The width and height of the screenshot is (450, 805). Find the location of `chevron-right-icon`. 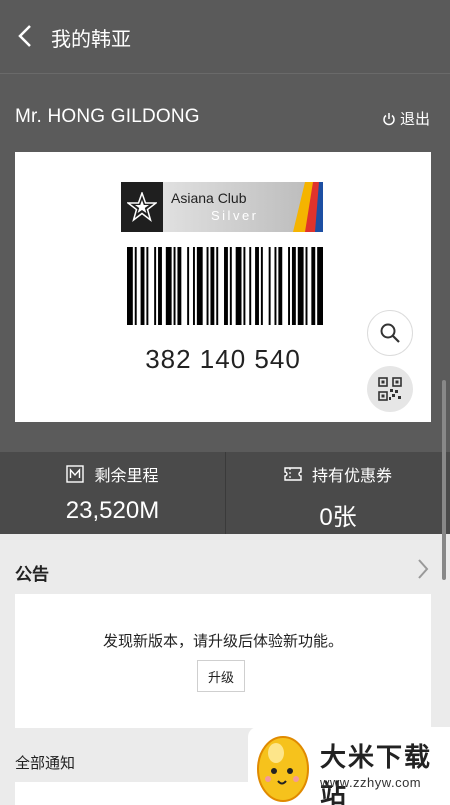

chevron-right-icon is located at coordinates (423, 569).